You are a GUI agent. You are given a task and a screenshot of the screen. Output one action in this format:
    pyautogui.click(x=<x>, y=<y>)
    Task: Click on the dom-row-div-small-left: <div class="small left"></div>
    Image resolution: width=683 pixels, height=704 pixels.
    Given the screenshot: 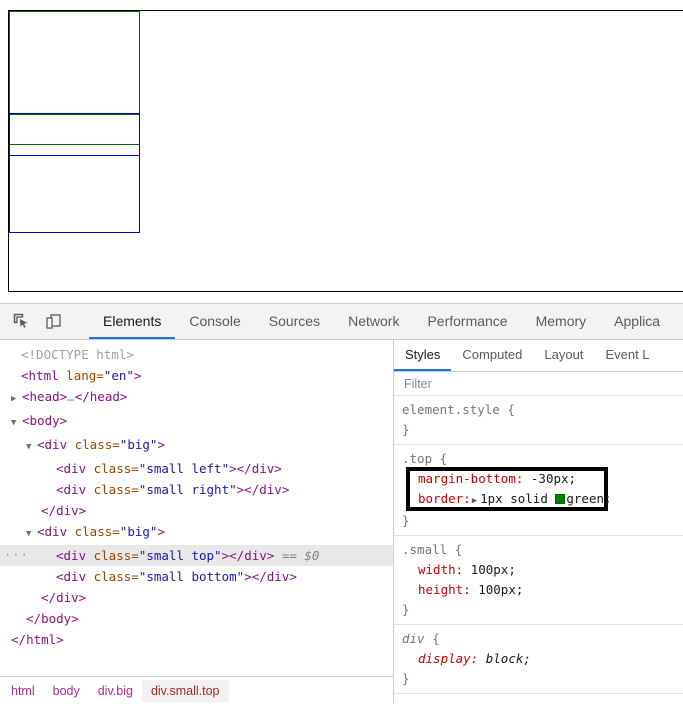 What is the action you would take?
    pyautogui.click(x=196, y=468)
    